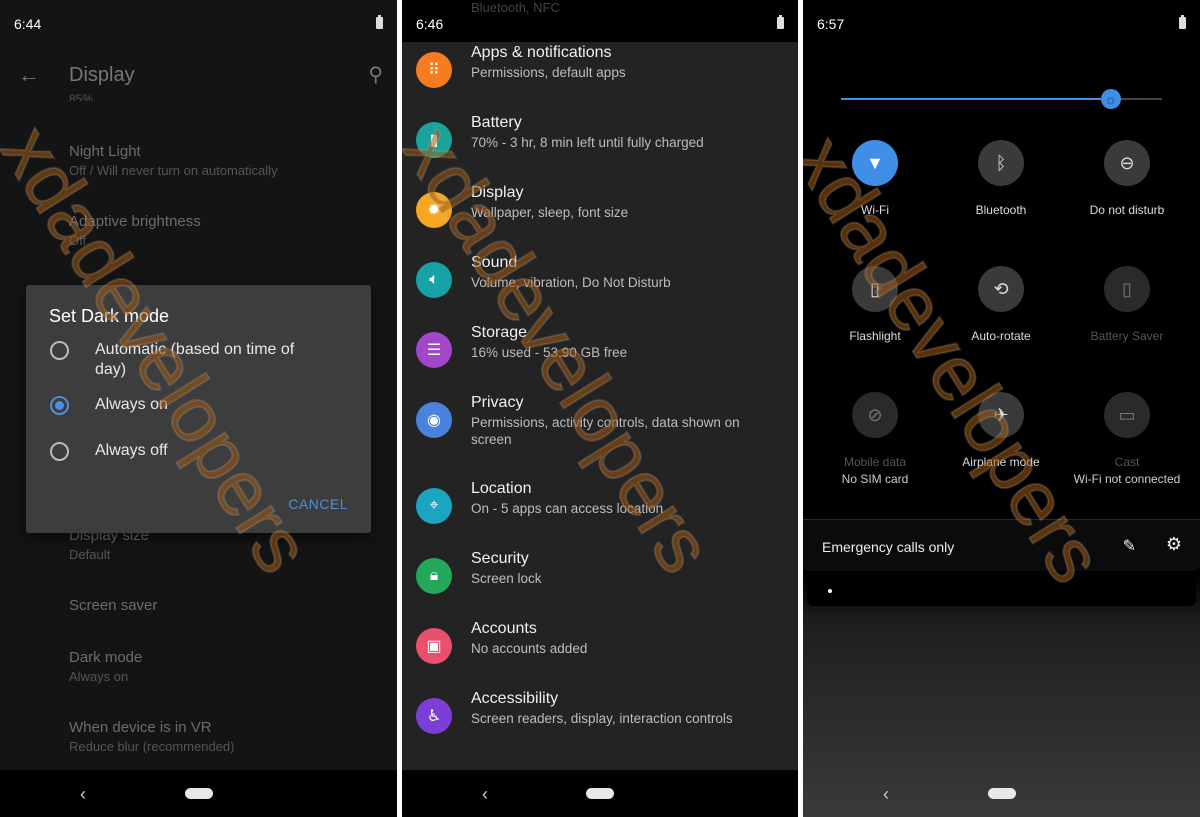  What do you see at coordinates (173, 170) in the screenshot?
I see `setting-subtitle: Off / Will never turn on automatically` at bounding box center [173, 170].